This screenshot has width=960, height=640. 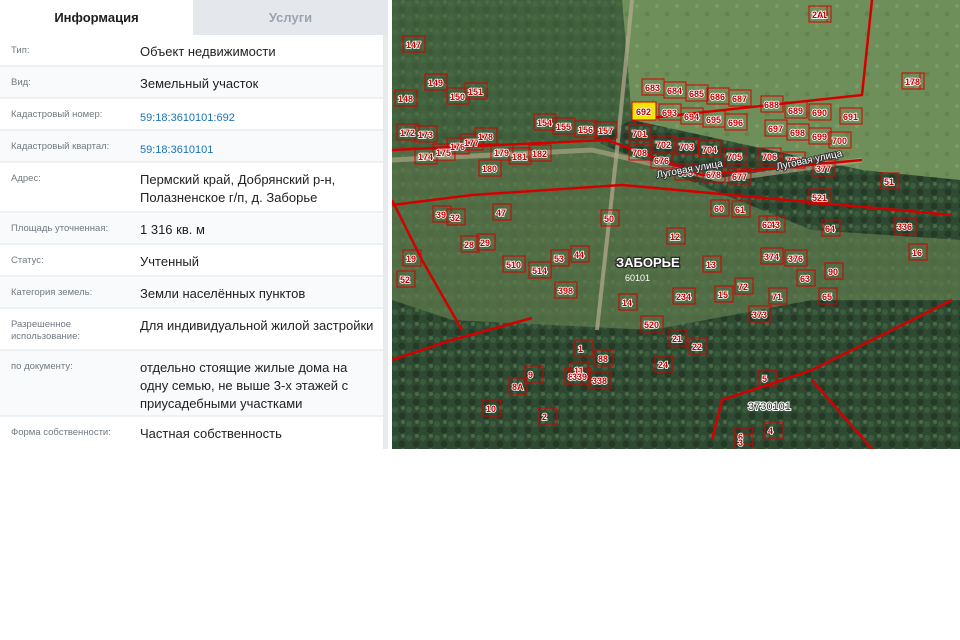 What do you see at coordinates (579, 255) in the screenshot?
I see `parcel-number: 44` at bounding box center [579, 255].